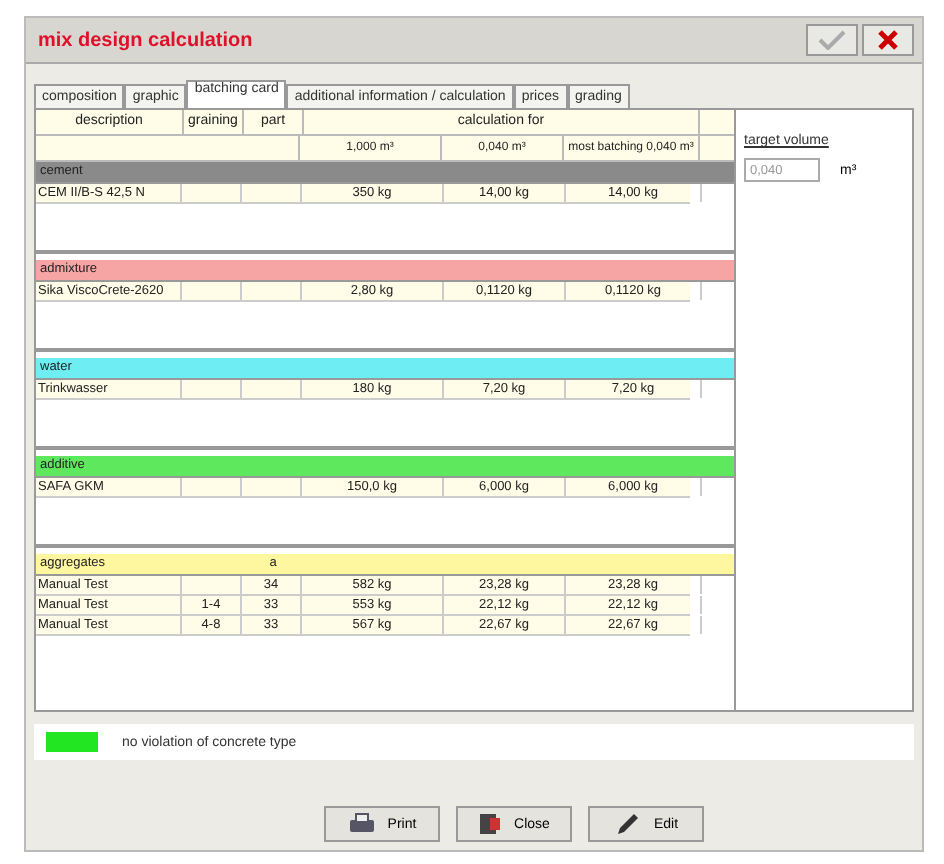 The image size is (944, 864). Describe the element at coordinates (627, 824) in the screenshot. I see `pencil-icon` at that location.